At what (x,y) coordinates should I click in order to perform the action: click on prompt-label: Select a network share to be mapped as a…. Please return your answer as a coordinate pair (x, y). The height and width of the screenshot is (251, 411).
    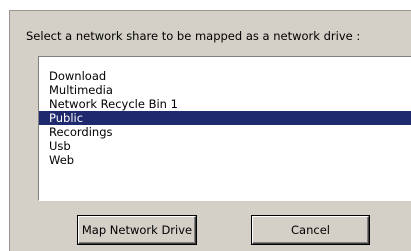
    Looking at the image, I should click on (193, 36).